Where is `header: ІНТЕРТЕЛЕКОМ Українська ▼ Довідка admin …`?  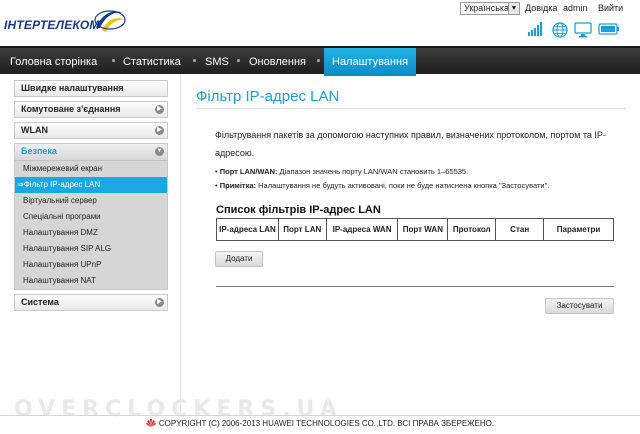
header: ІНТЕРТЕЛЕКОМ Українська ▼ Довідка admin … is located at coordinates (320, 23).